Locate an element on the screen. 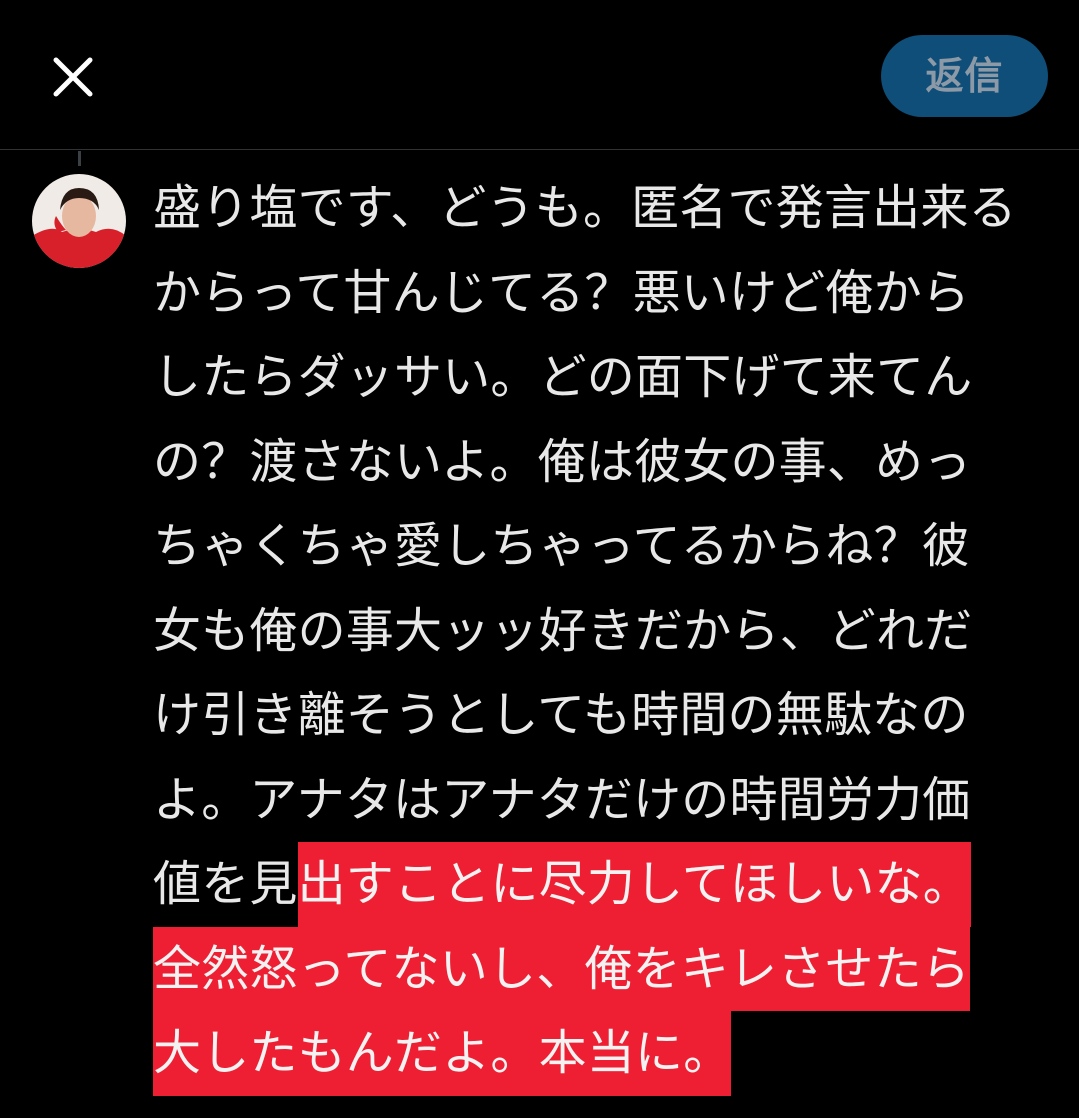  reply-button: 返信 is located at coordinates (964, 76).